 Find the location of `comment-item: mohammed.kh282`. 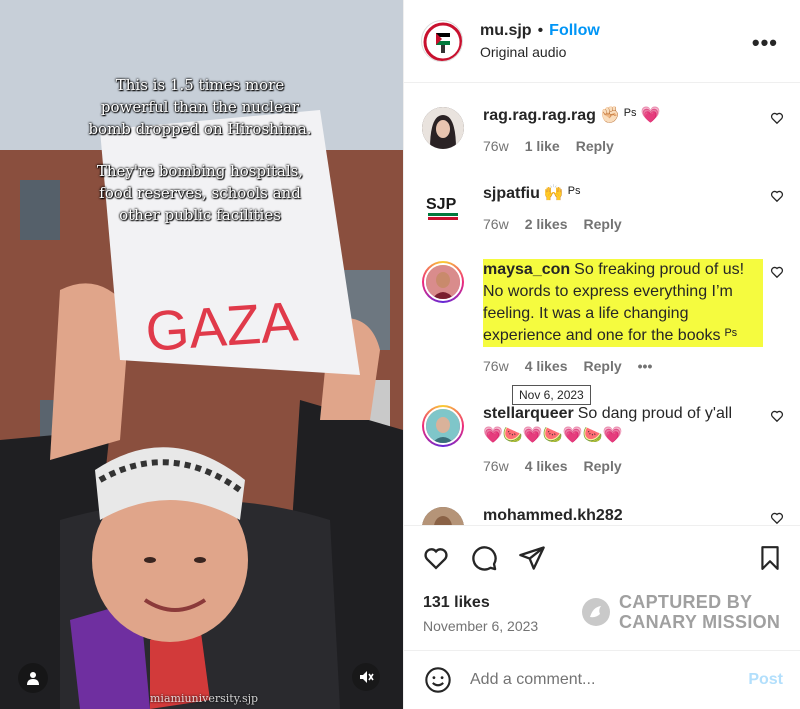

comment-item: mohammed.kh282 is located at coordinates (607, 515).